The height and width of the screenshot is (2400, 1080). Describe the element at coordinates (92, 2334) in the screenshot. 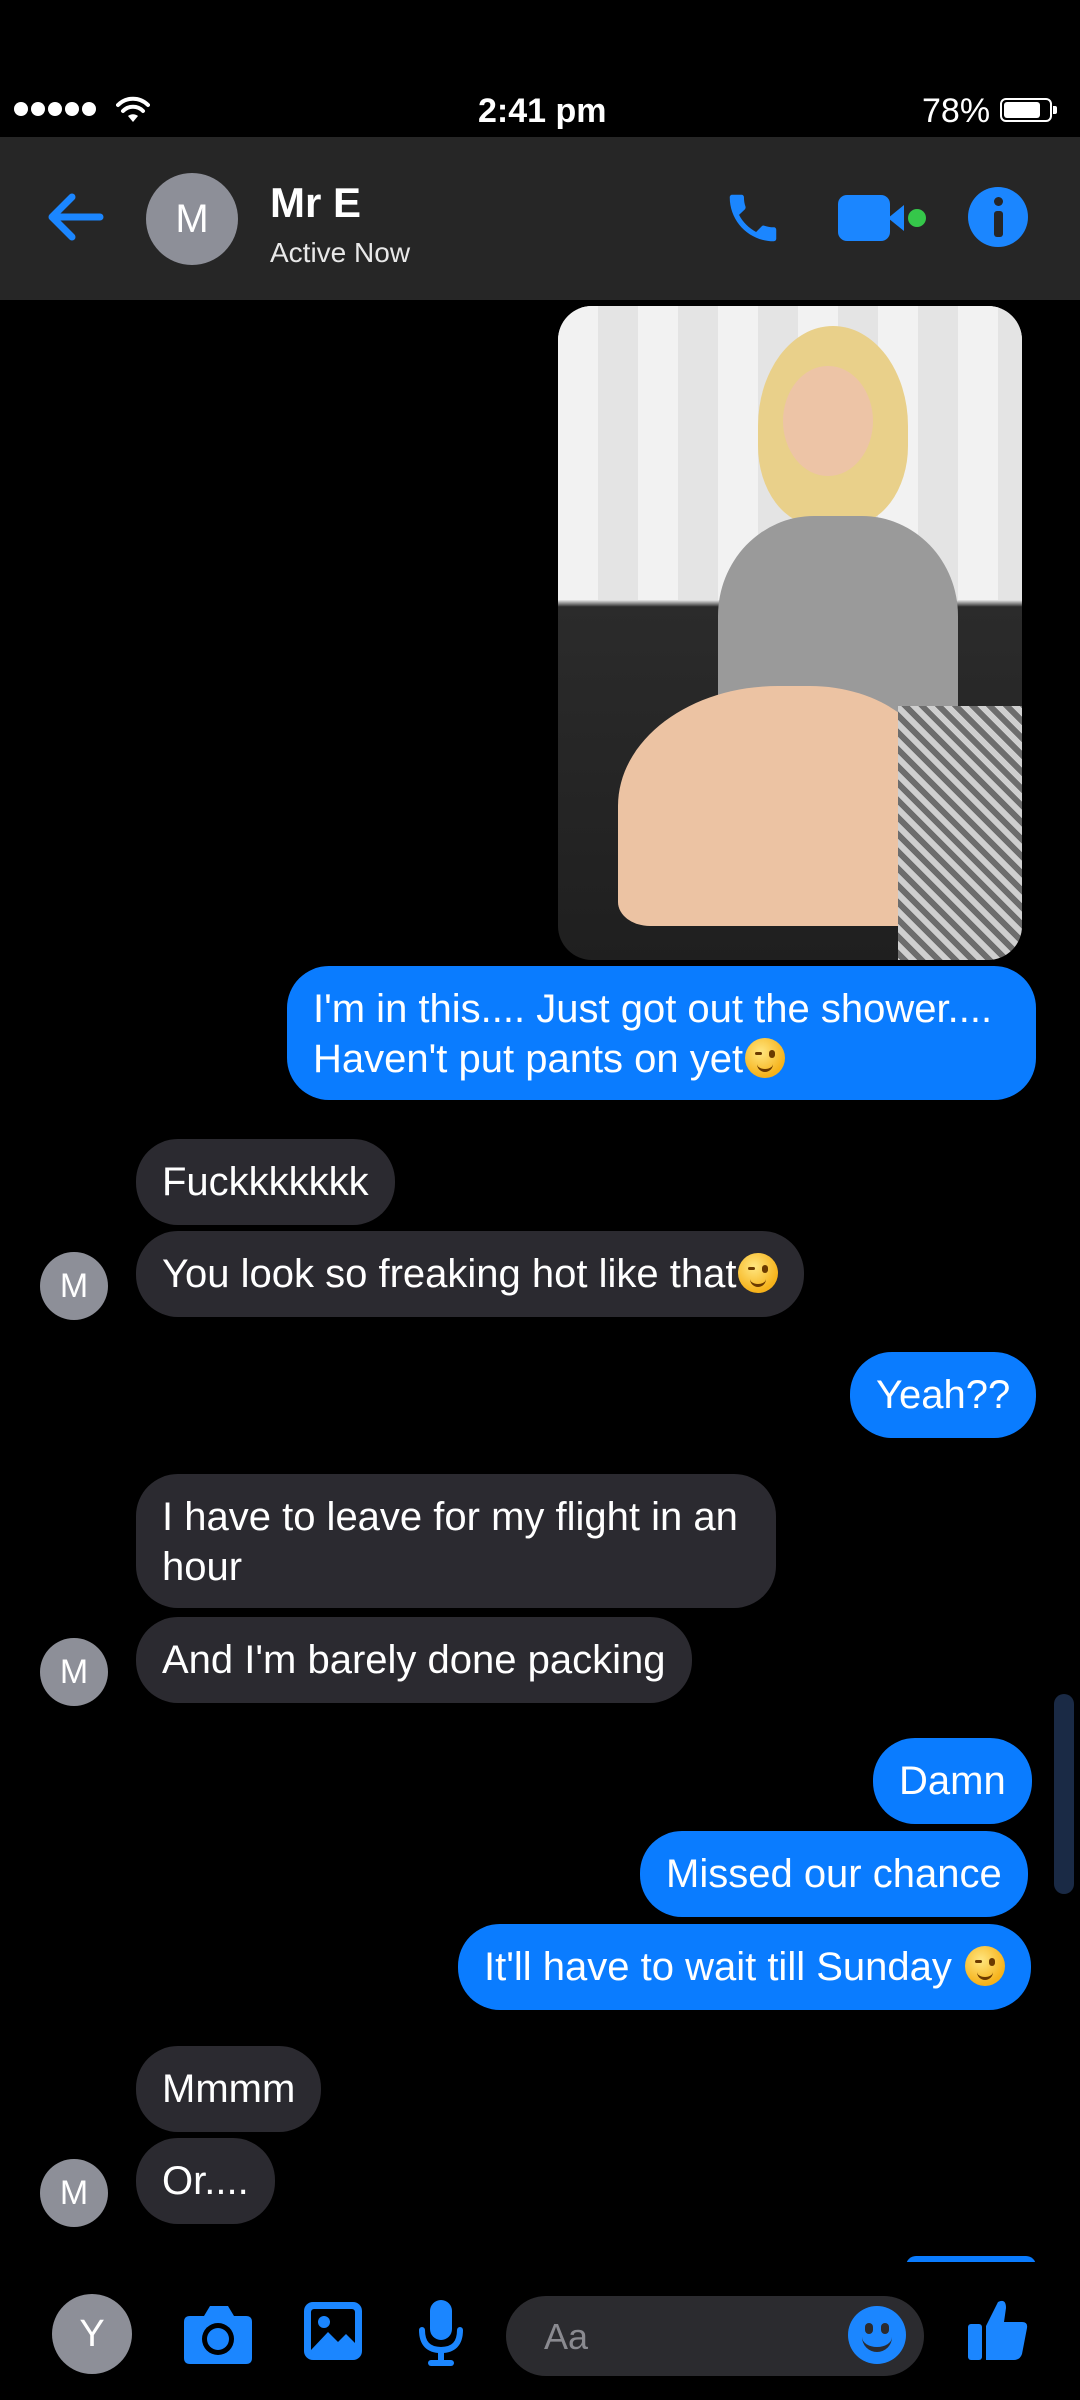

I see `user-avatar: Y` at that location.